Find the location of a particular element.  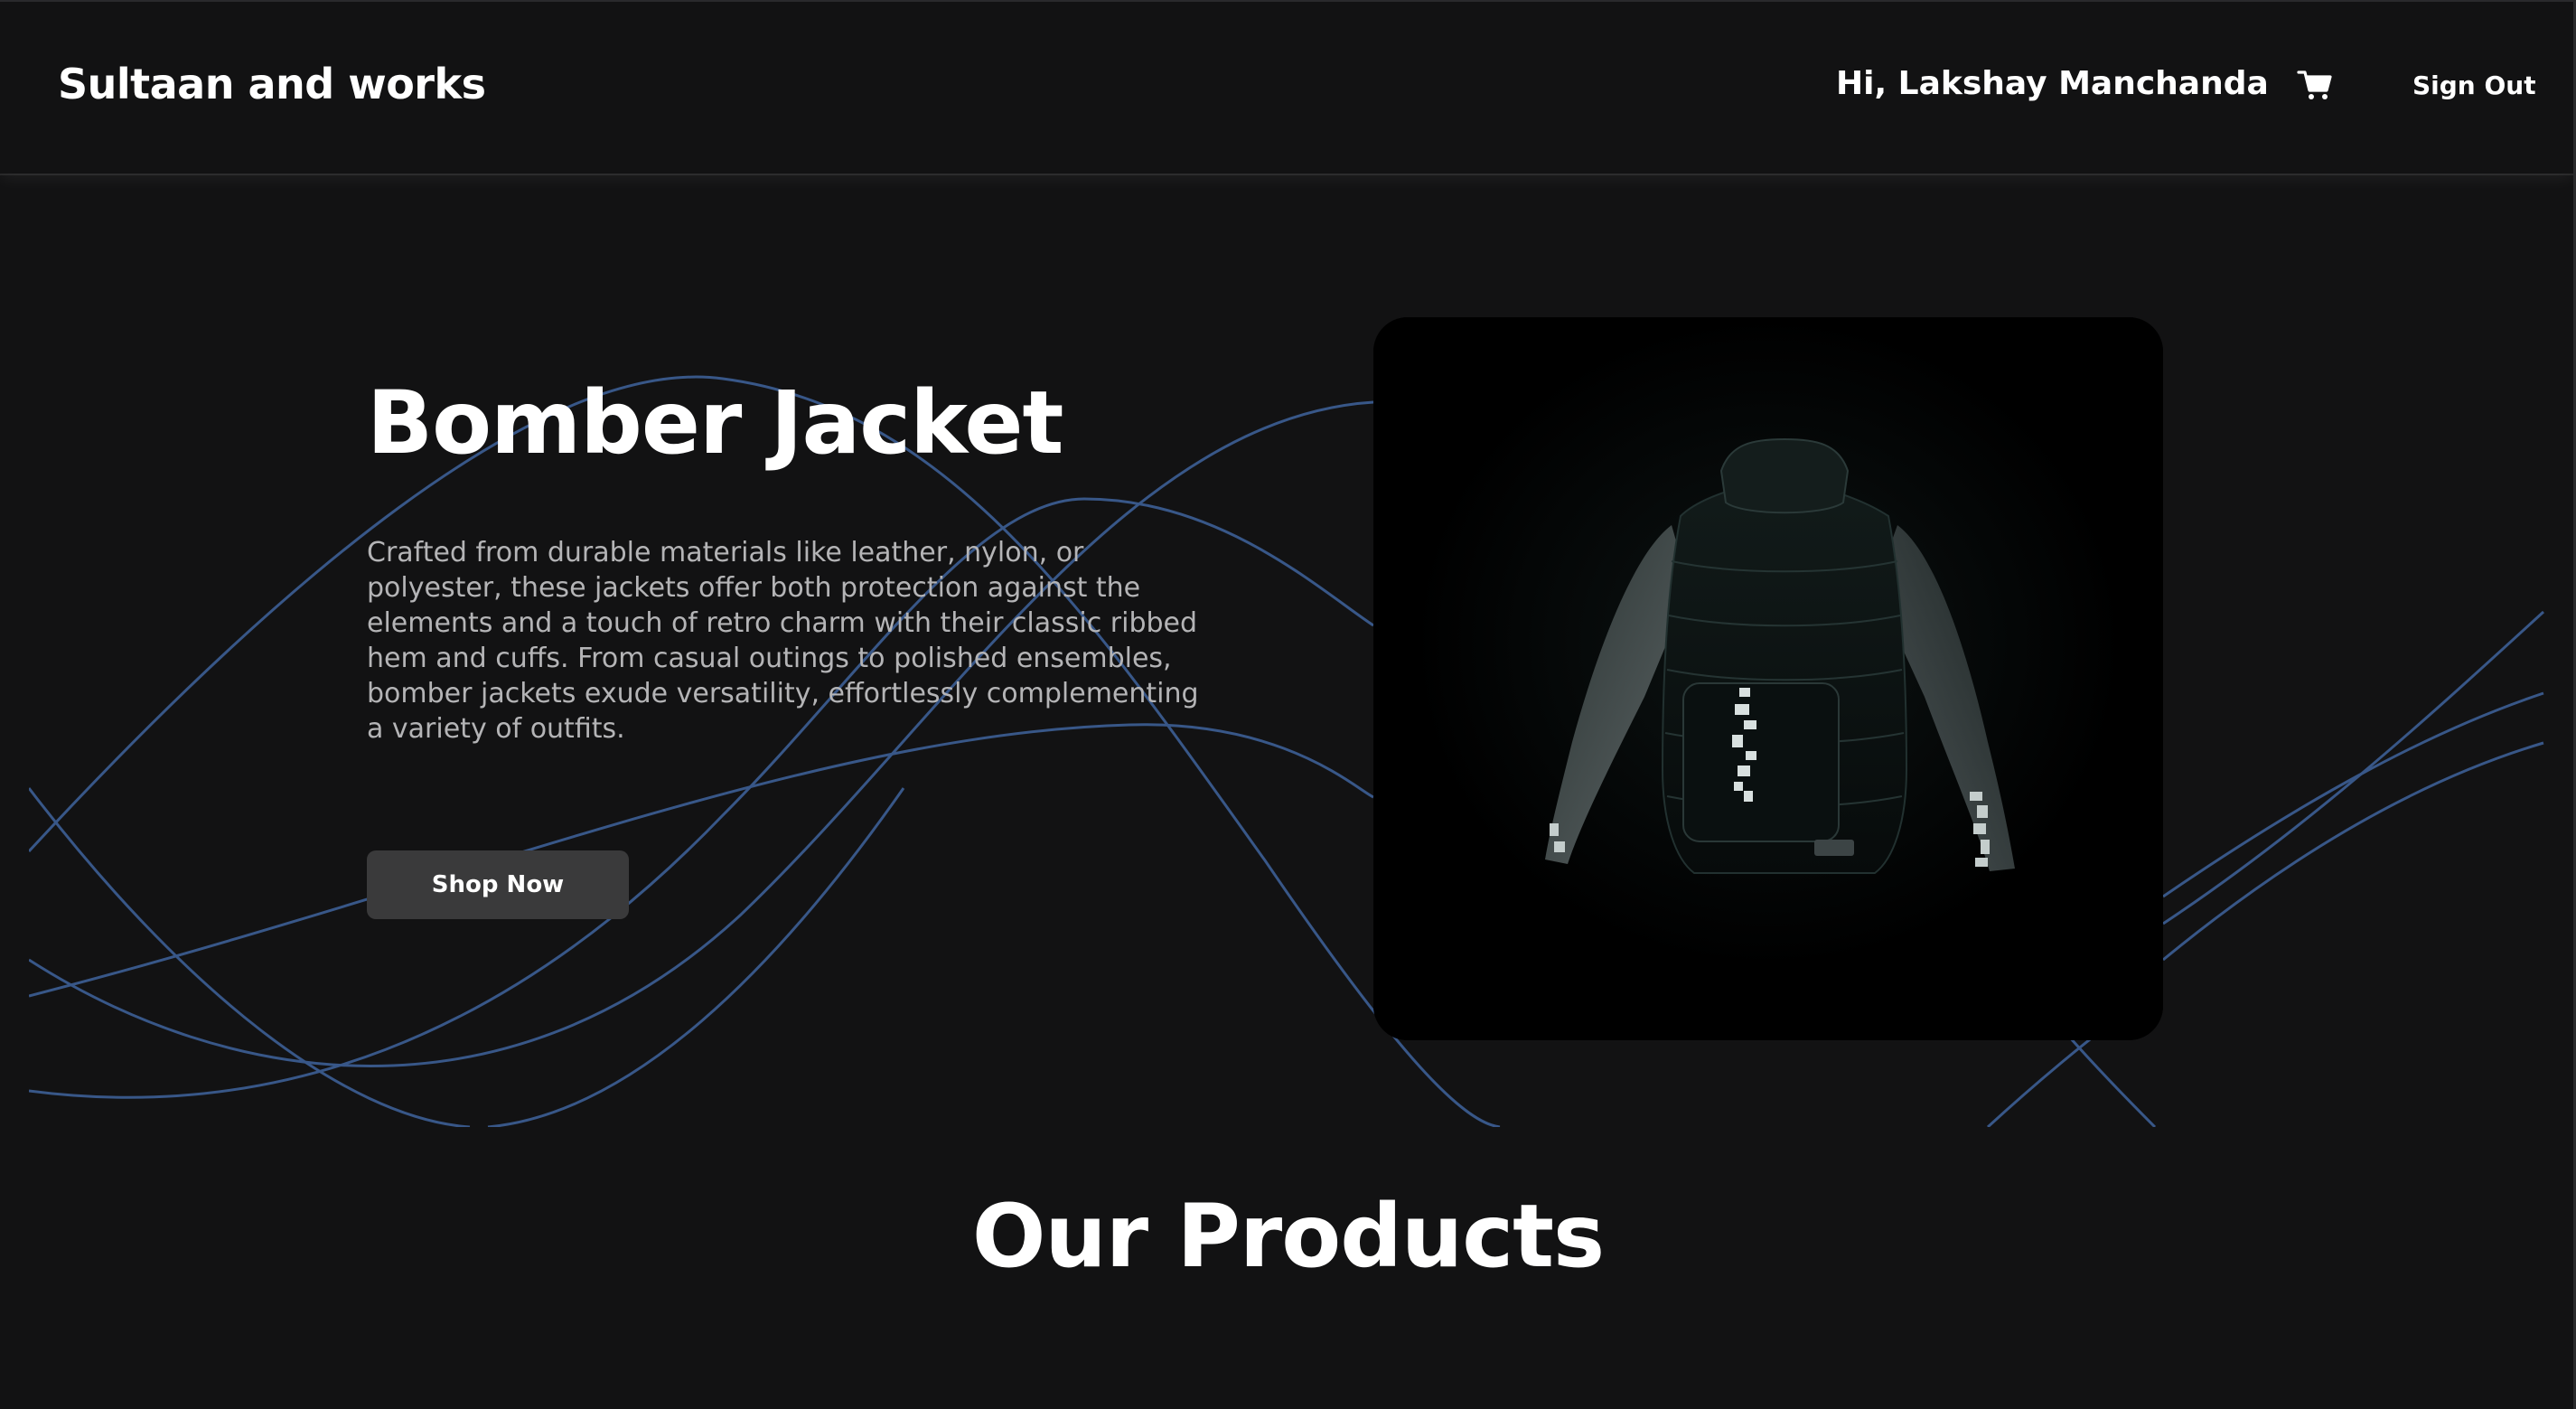

cart-glyph is located at coordinates (2314, 84).